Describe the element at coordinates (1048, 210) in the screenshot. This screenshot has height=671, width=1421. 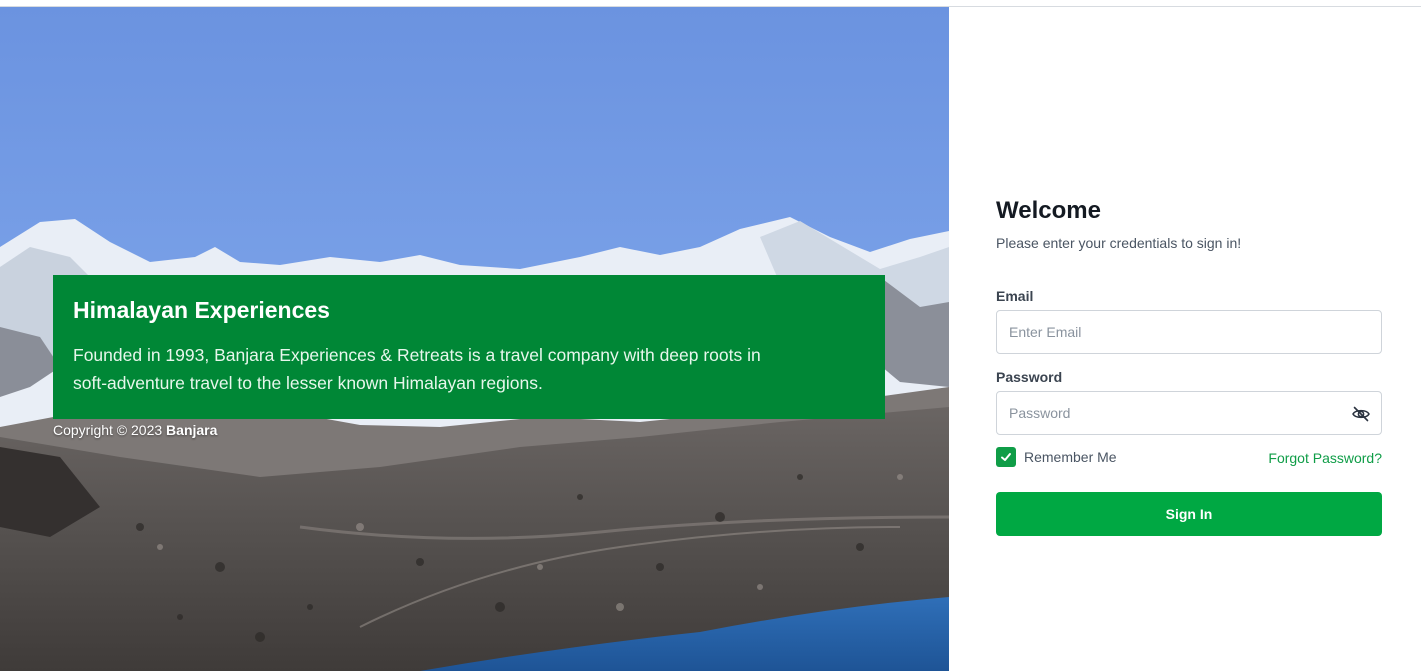
I see `welcome-heading: Welcome` at that location.